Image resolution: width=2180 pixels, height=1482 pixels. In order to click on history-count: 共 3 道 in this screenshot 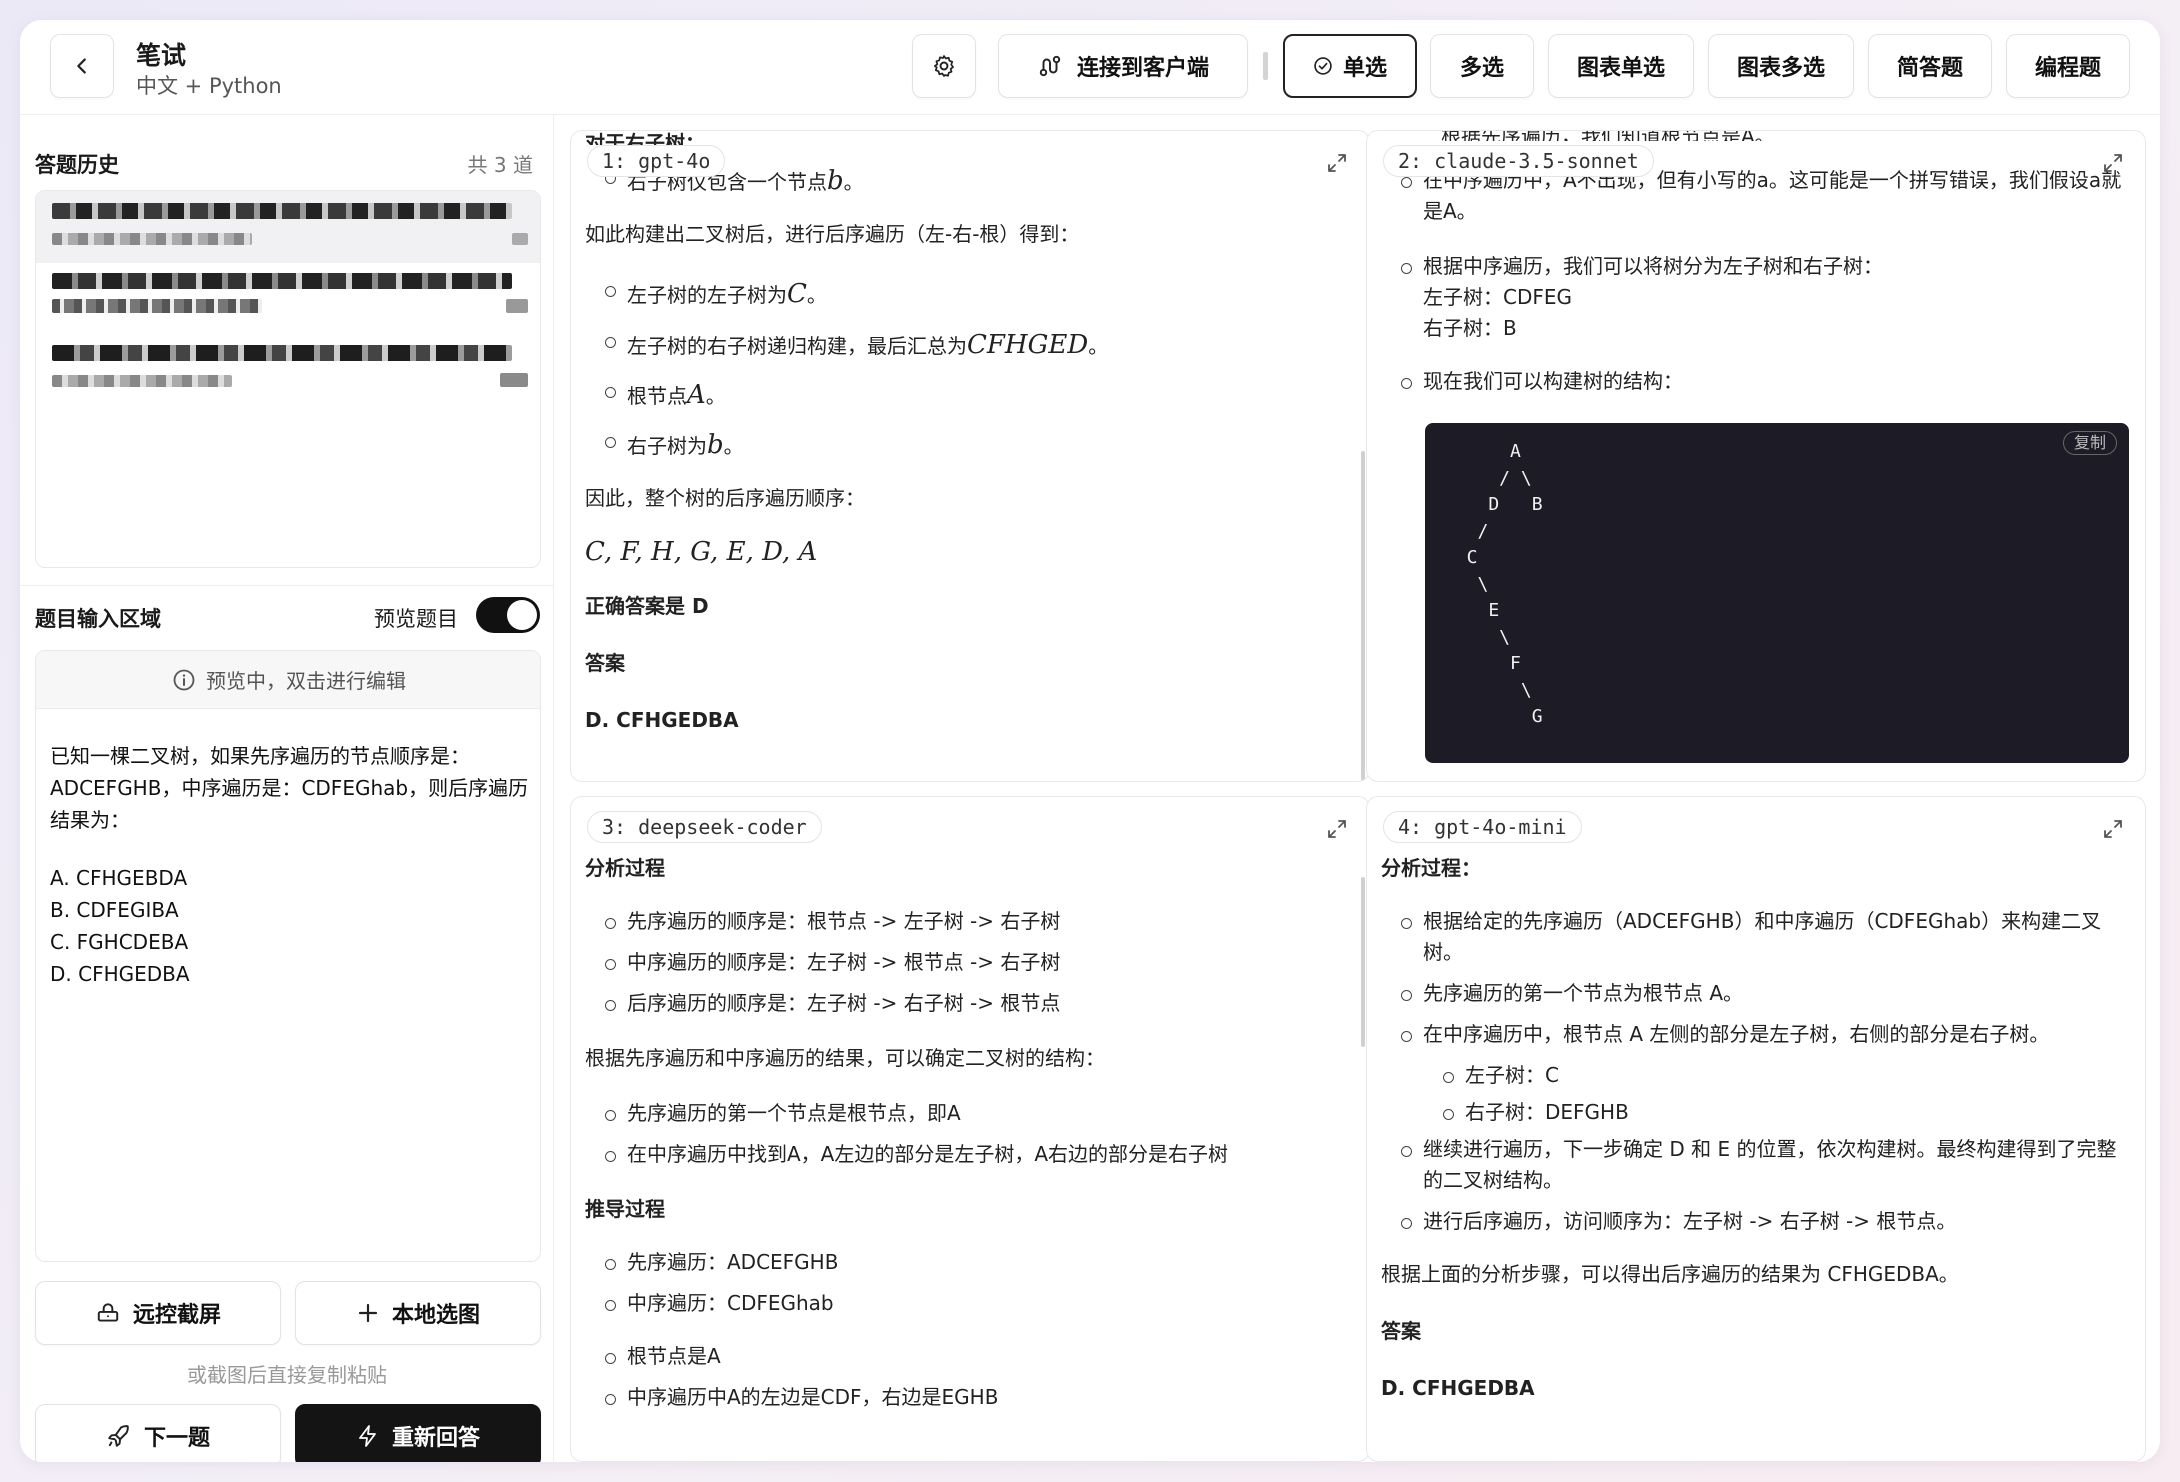, I will do `click(500, 165)`.